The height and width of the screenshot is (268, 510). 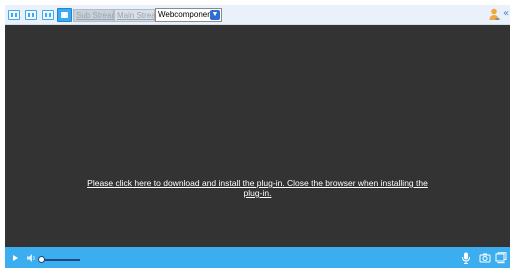 I want to click on mode-select: Webcomponents ▼, so click(x=188, y=15).